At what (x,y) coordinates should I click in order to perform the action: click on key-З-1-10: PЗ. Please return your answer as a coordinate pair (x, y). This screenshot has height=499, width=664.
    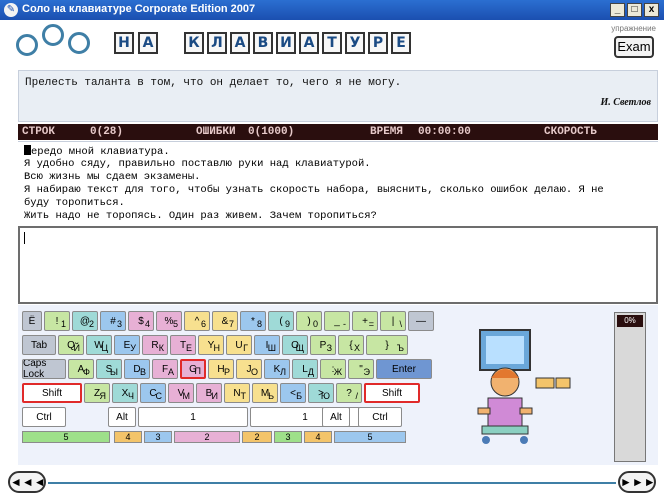
    Looking at the image, I should click on (323, 345).